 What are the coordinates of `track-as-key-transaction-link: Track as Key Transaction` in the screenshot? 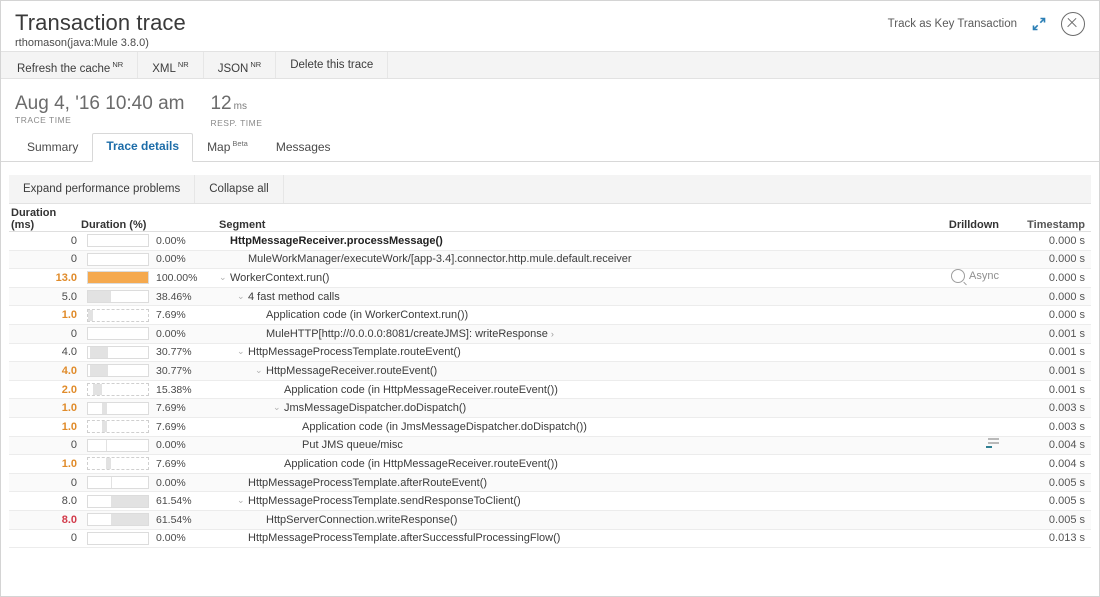 It's located at (952, 24).